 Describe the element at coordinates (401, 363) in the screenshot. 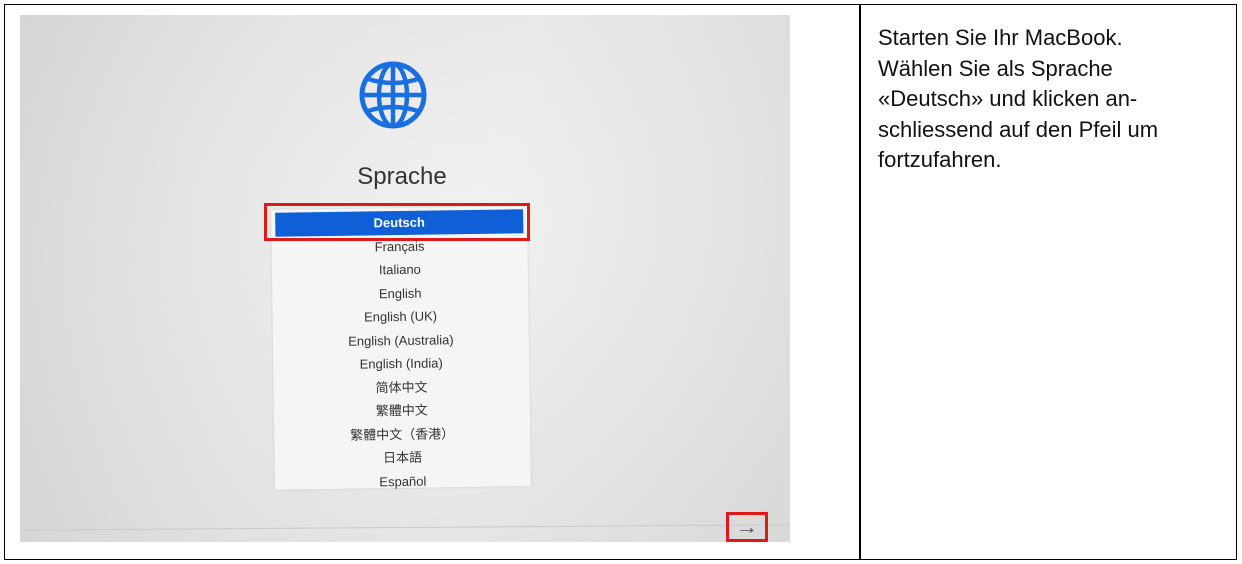

I see `language-item: English (India)` at that location.